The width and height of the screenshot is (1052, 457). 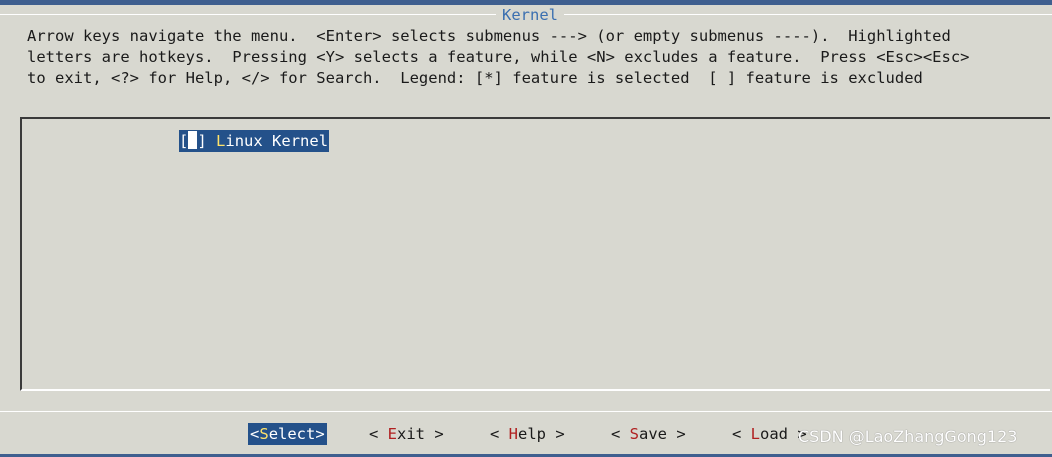 I want to click on select-label: elect, so click(x=292, y=434).